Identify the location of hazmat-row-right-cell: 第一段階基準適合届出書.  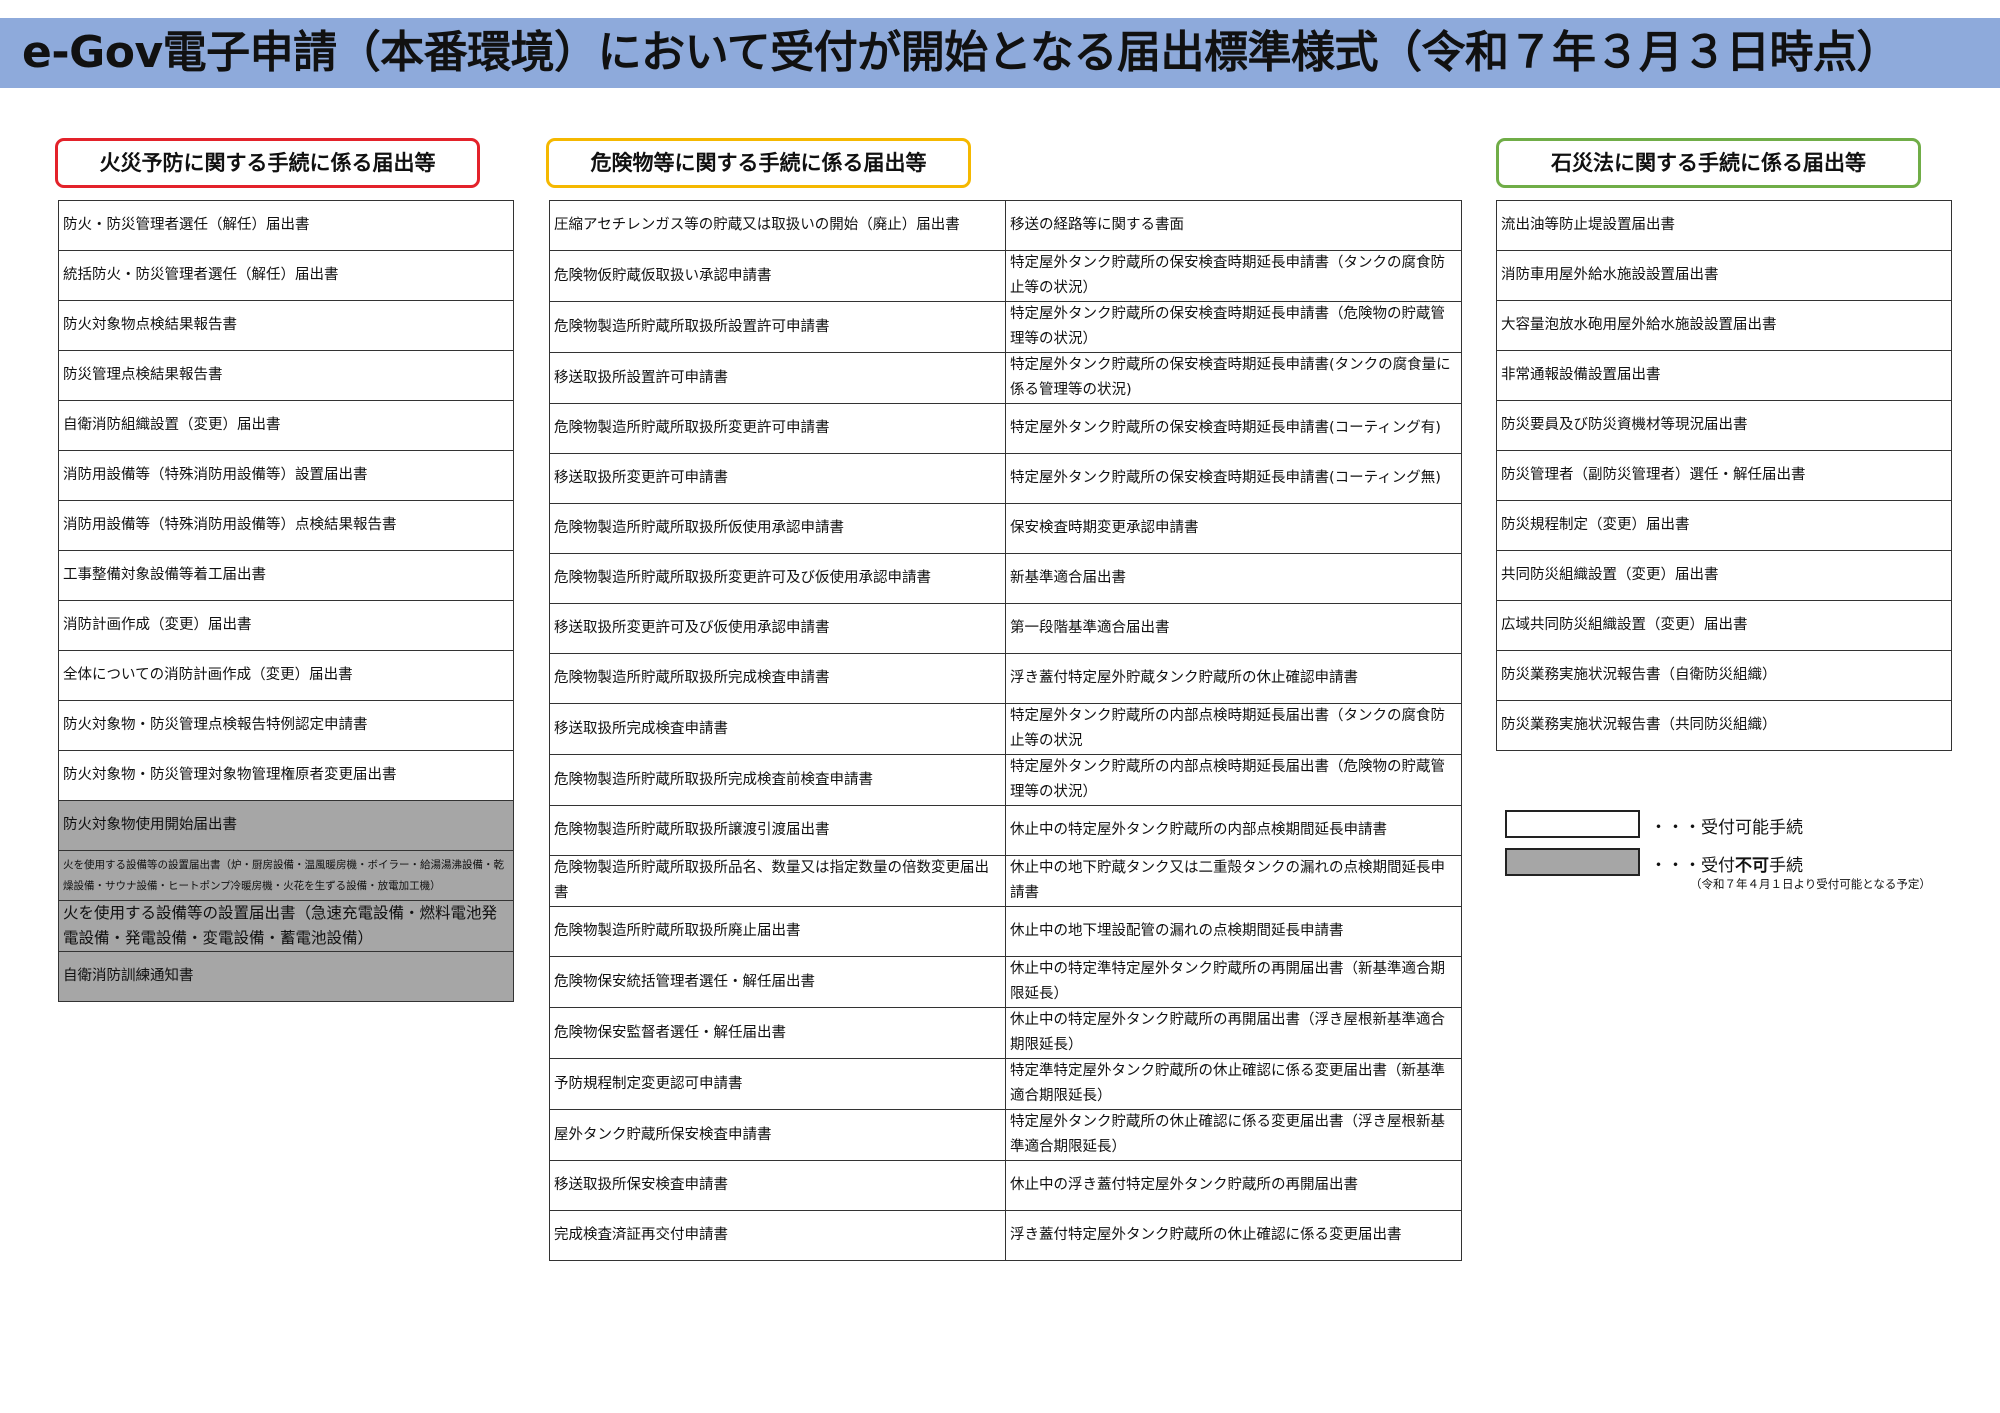
(1233, 628).